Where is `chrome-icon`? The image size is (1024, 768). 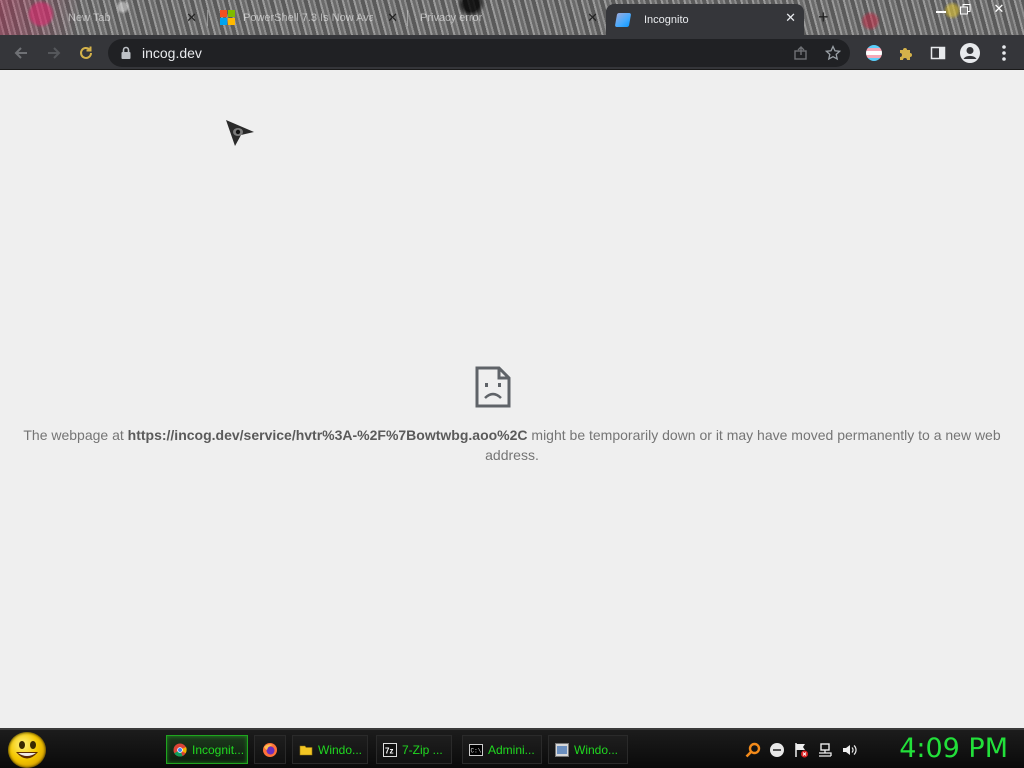
chrome-icon is located at coordinates (180, 750).